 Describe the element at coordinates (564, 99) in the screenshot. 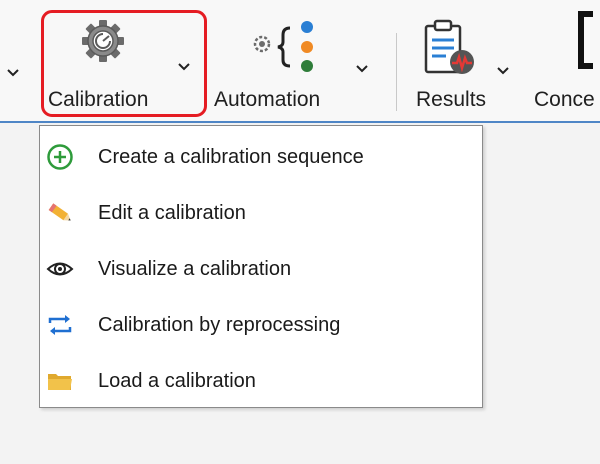

I see `concentration-button-label: Conce` at that location.